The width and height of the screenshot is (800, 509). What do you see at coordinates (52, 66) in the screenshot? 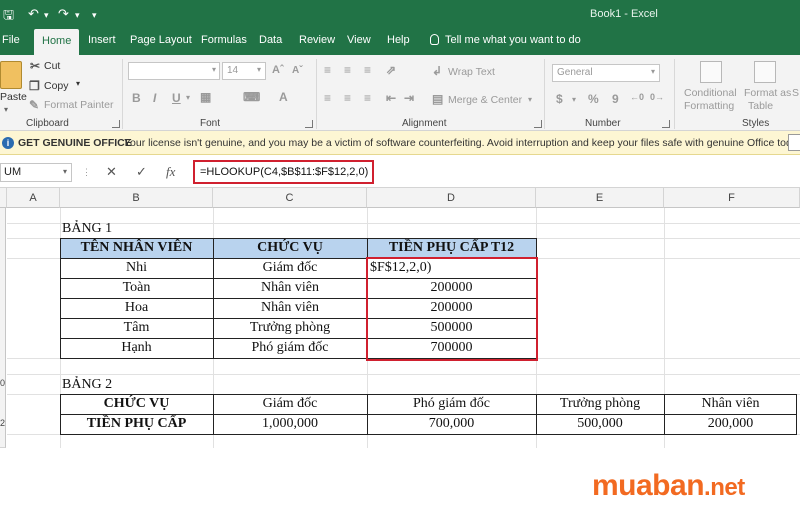
I see `cut-button: Cut` at bounding box center [52, 66].